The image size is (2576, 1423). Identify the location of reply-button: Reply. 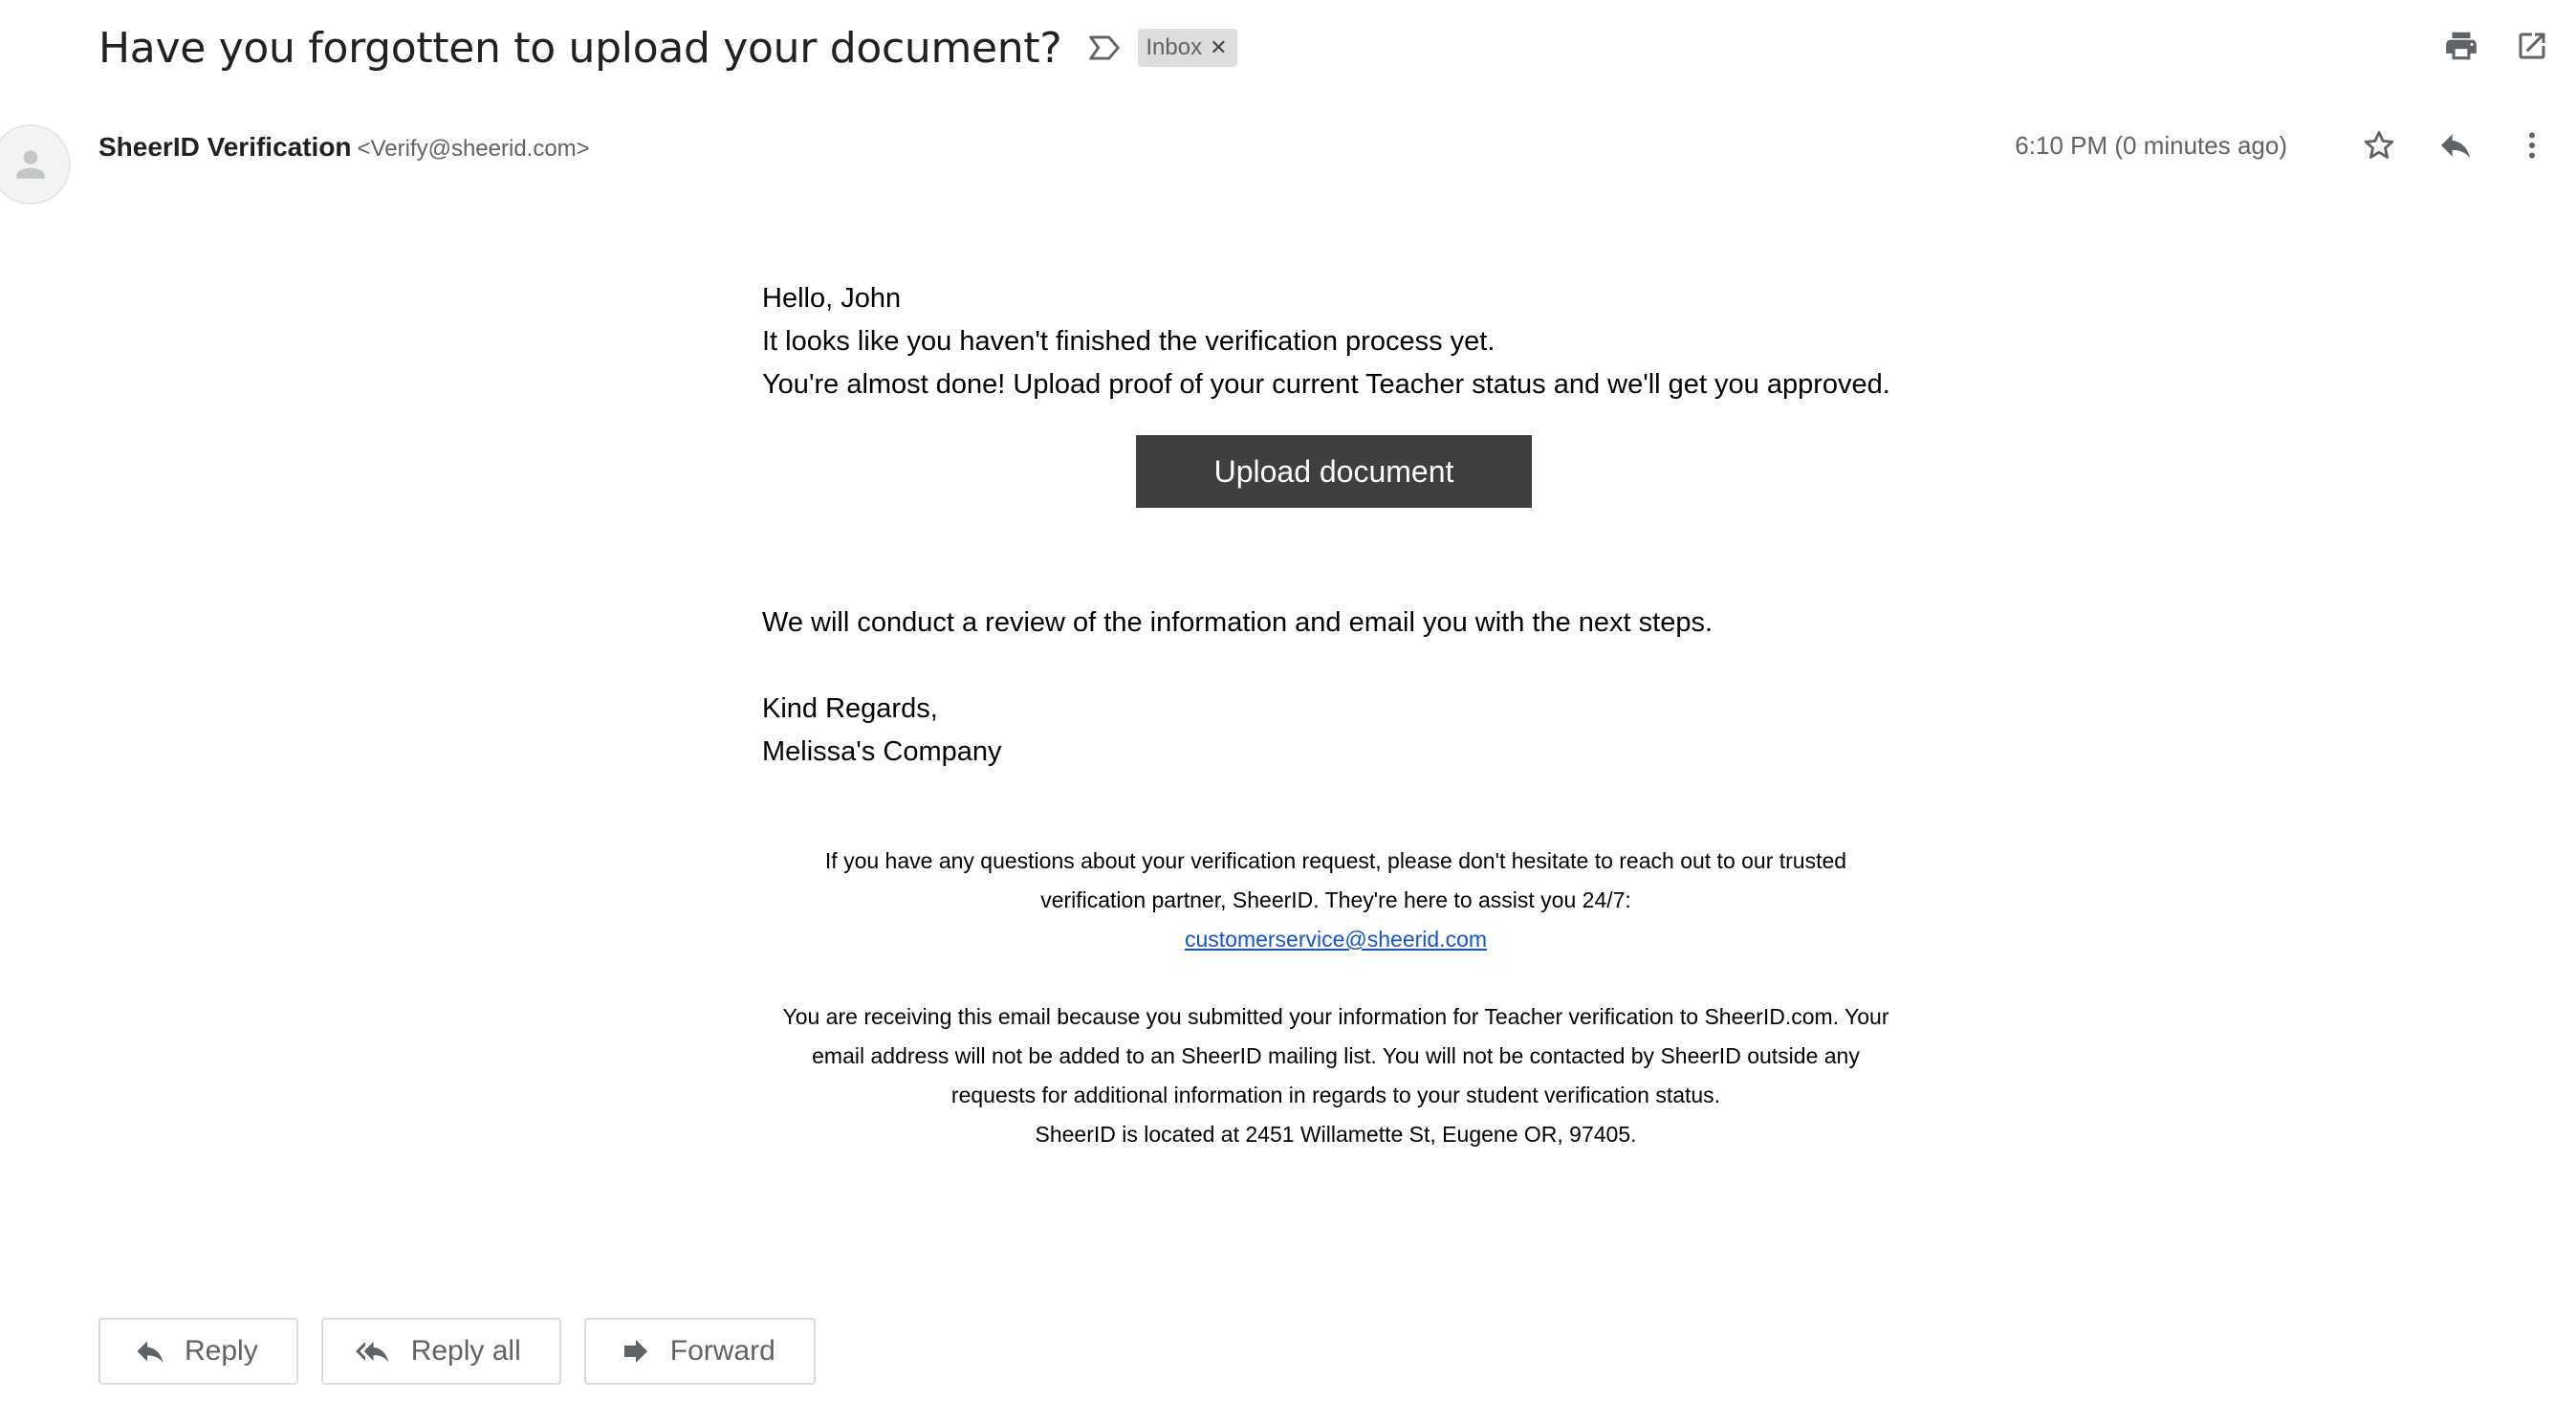
(198, 1351).